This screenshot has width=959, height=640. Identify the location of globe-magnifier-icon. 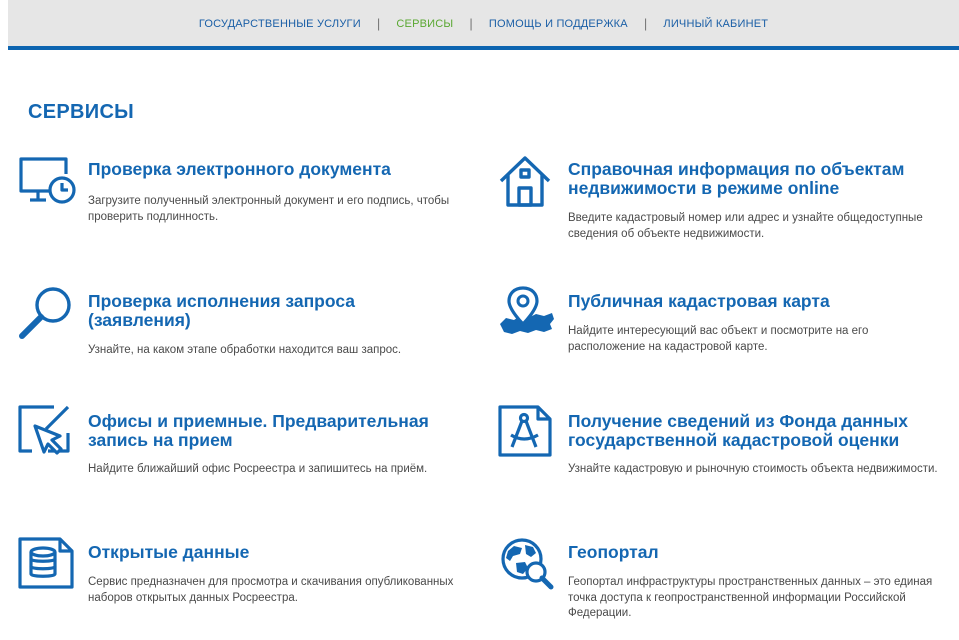
(527, 566).